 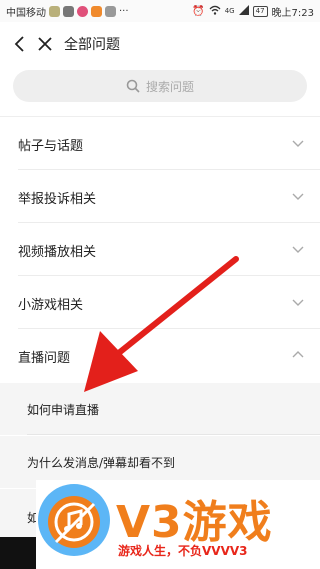 I want to click on app-icon, so click(x=82, y=11).